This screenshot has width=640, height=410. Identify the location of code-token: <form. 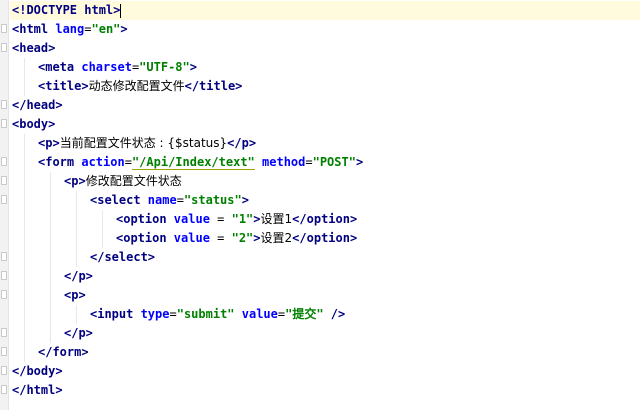
(60, 162).